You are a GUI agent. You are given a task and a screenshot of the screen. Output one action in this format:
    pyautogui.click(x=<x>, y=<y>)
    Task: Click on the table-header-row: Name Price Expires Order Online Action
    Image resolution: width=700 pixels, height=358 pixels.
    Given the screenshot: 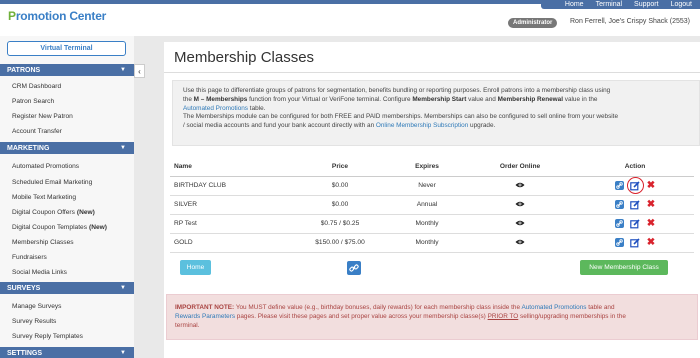 What is the action you would take?
    pyautogui.click(x=432, y=167)
    